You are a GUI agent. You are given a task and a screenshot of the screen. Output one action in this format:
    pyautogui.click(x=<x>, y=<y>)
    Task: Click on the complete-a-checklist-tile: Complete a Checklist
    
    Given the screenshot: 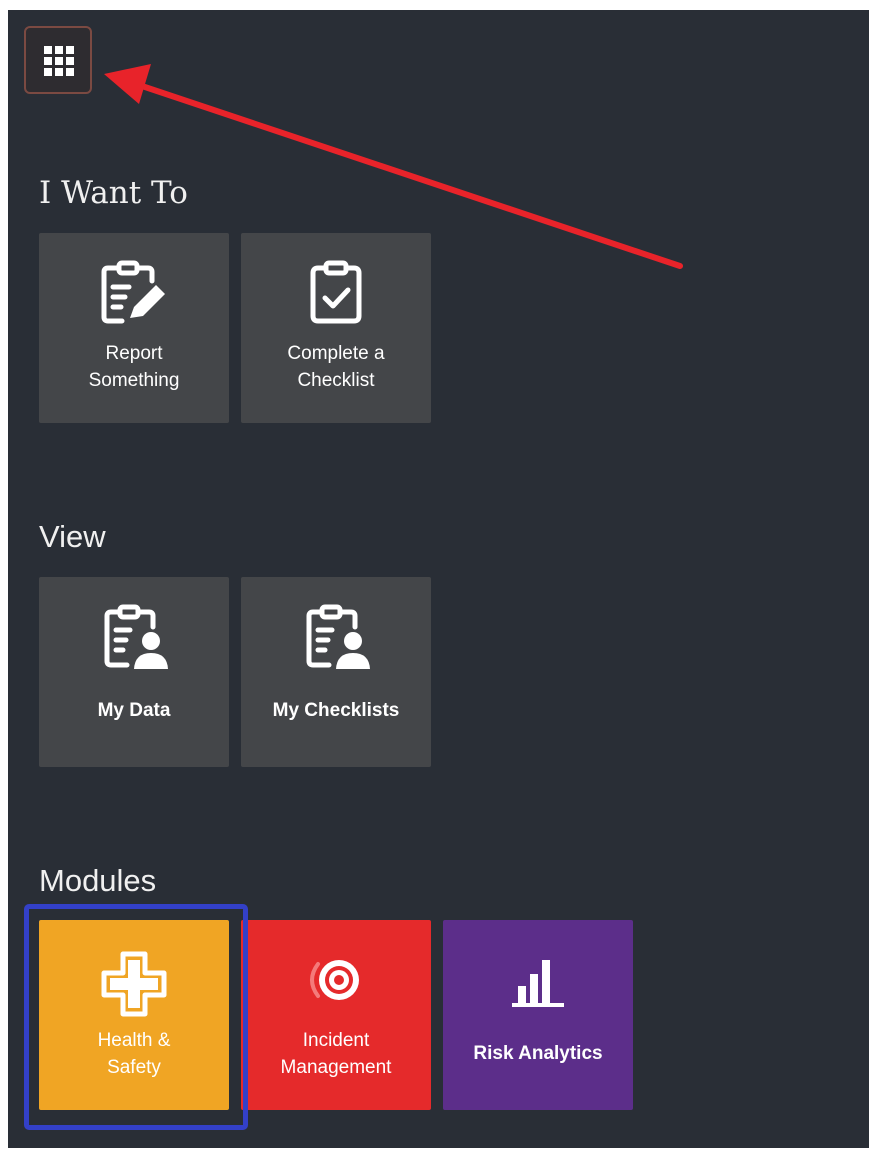 What is the action you would take?
    pyautogui.click(x=336, y=328)
    